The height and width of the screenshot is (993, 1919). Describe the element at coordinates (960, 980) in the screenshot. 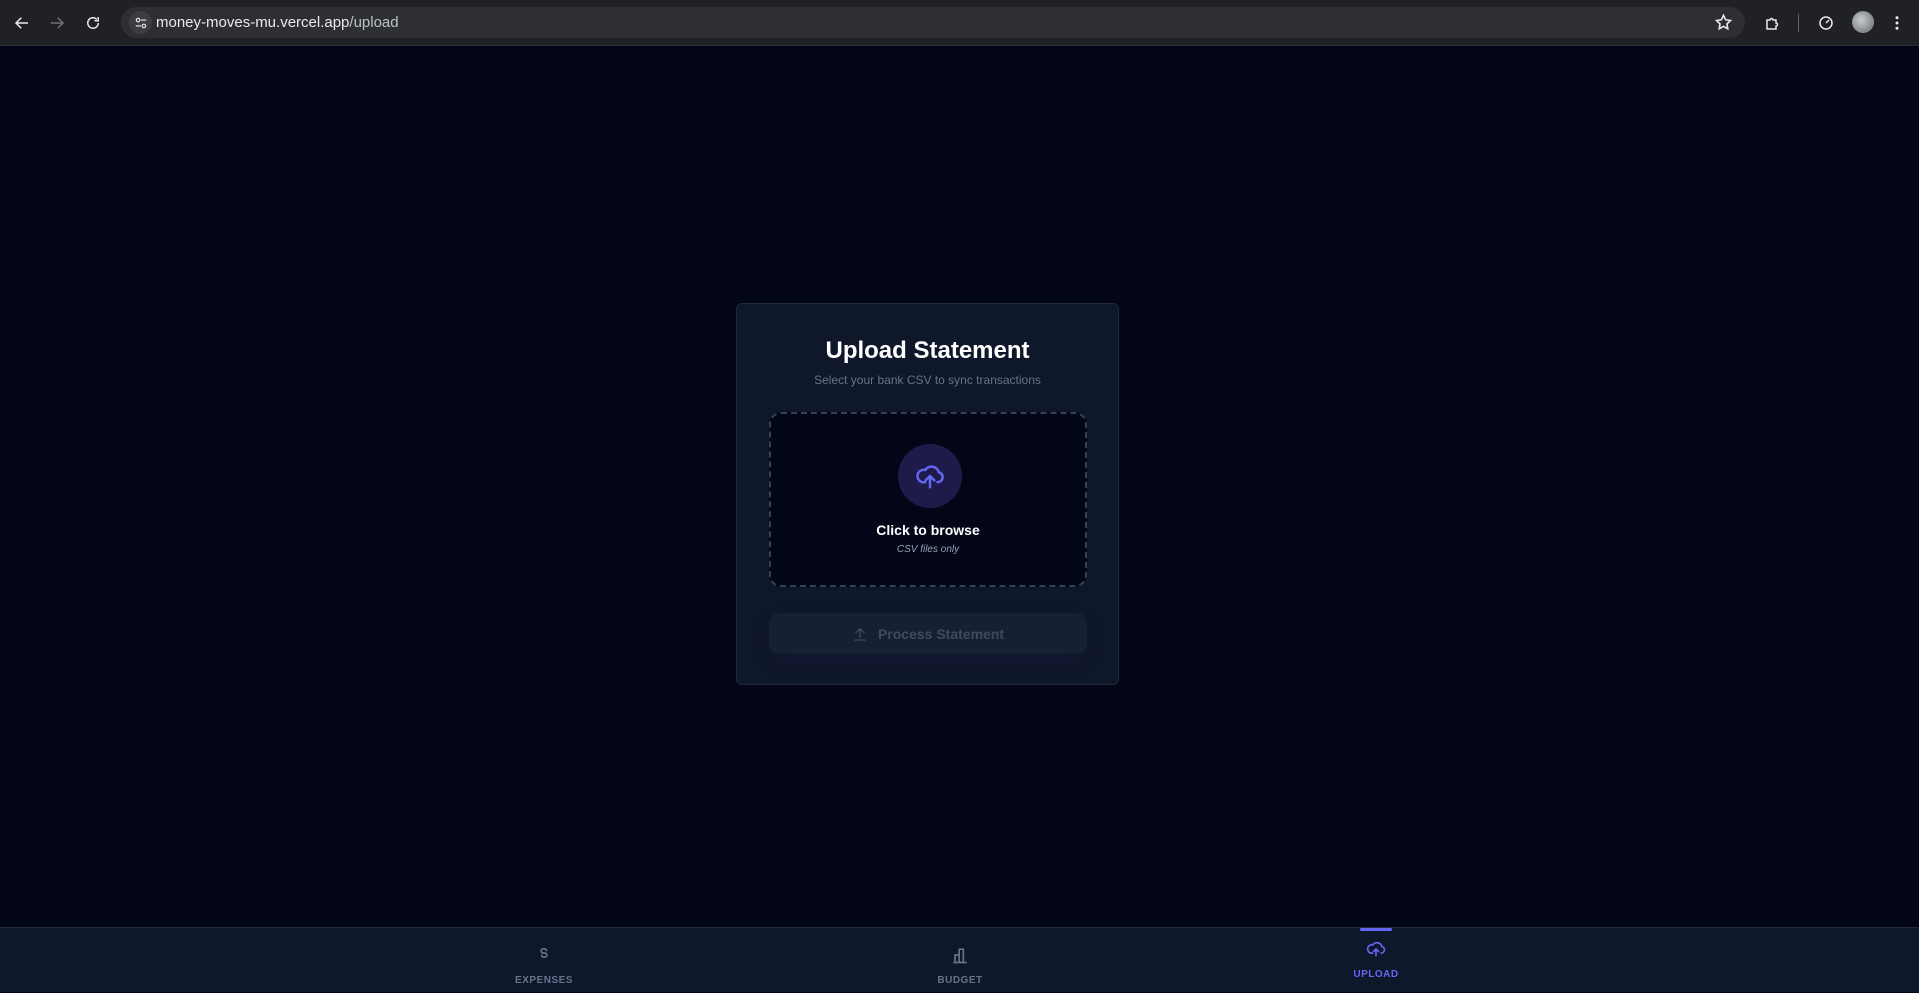

I see `nav-label-budget: BUDGET` at that location.